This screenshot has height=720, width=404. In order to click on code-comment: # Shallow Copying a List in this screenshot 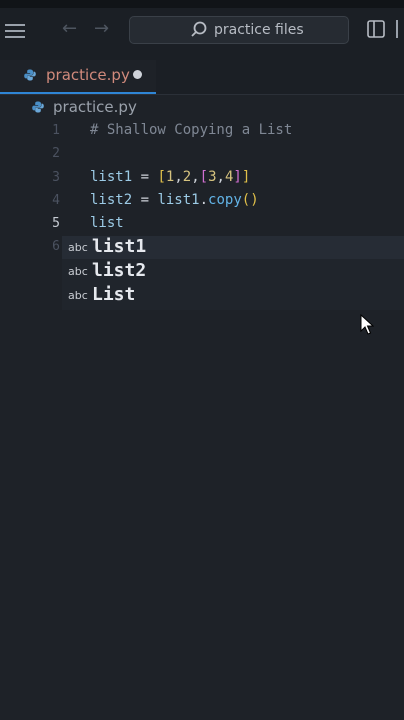, I will do `click(191, 130)`.